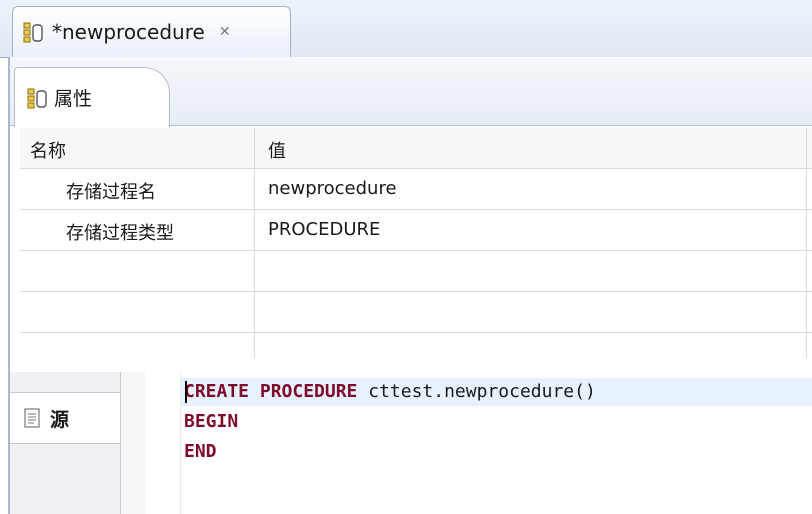  Describe the element at coordinates (411, 365) in the screenshot. I see `section-gap` at that location.